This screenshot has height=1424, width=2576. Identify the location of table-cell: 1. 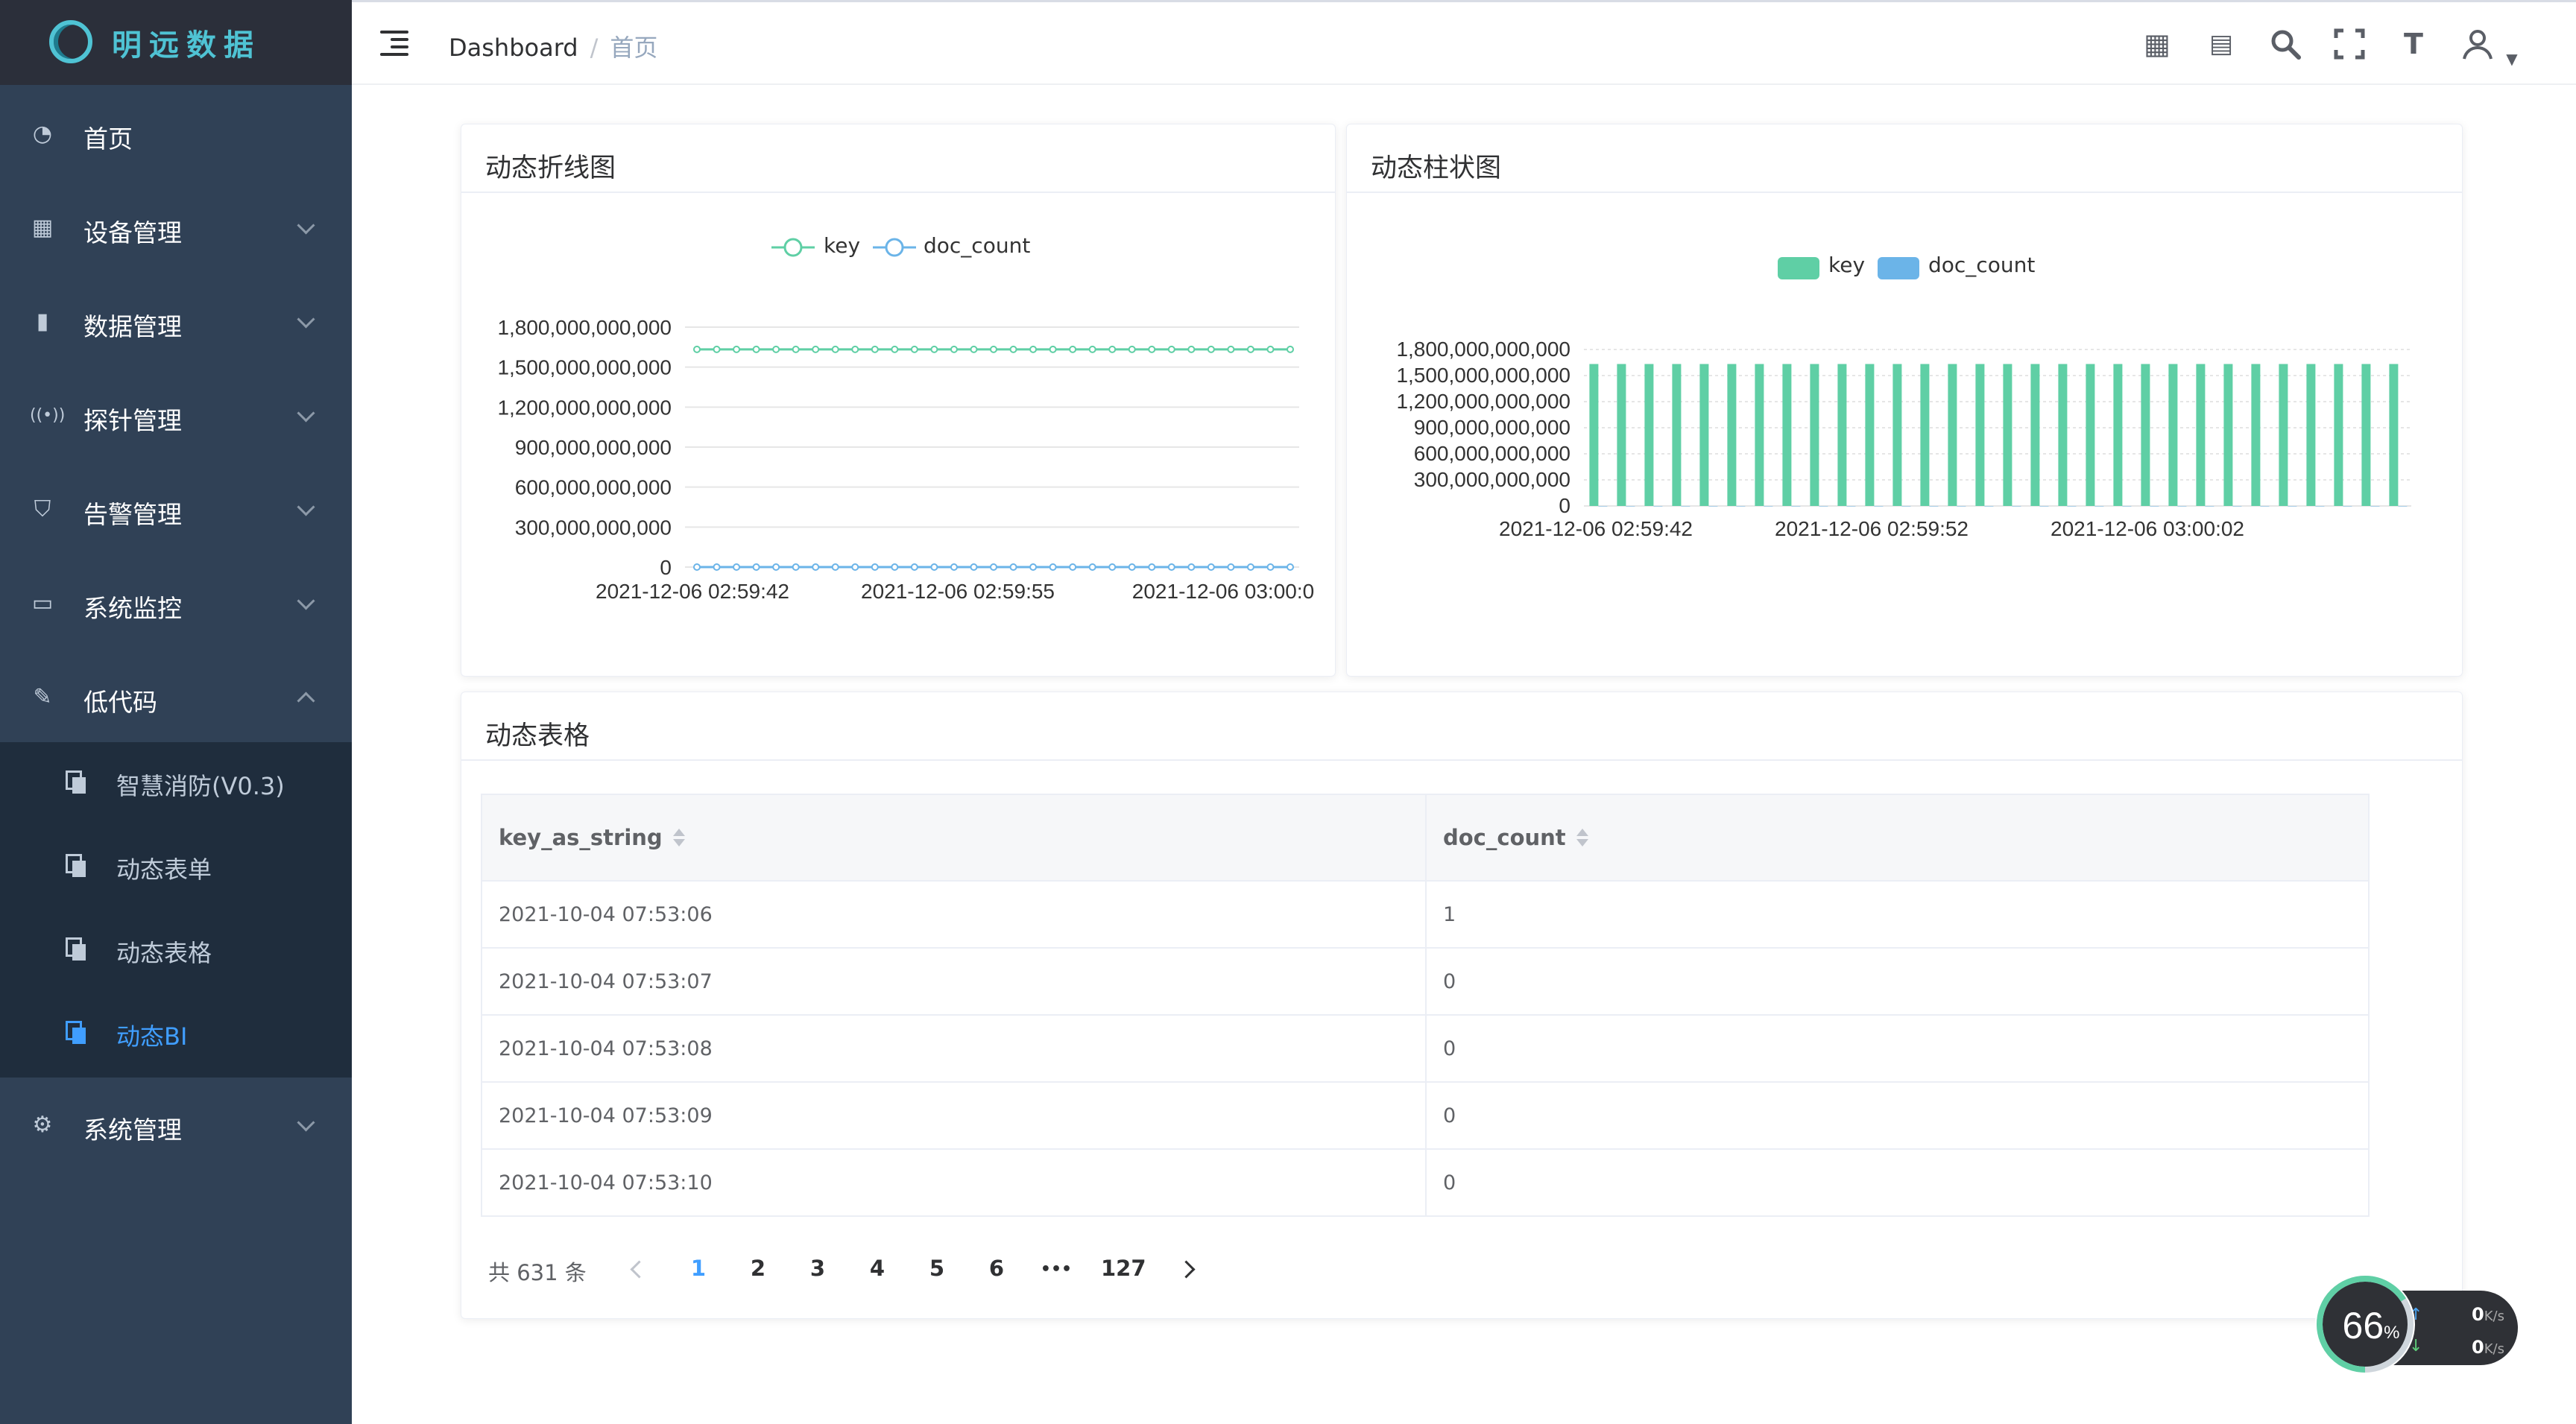
(1449, 914).